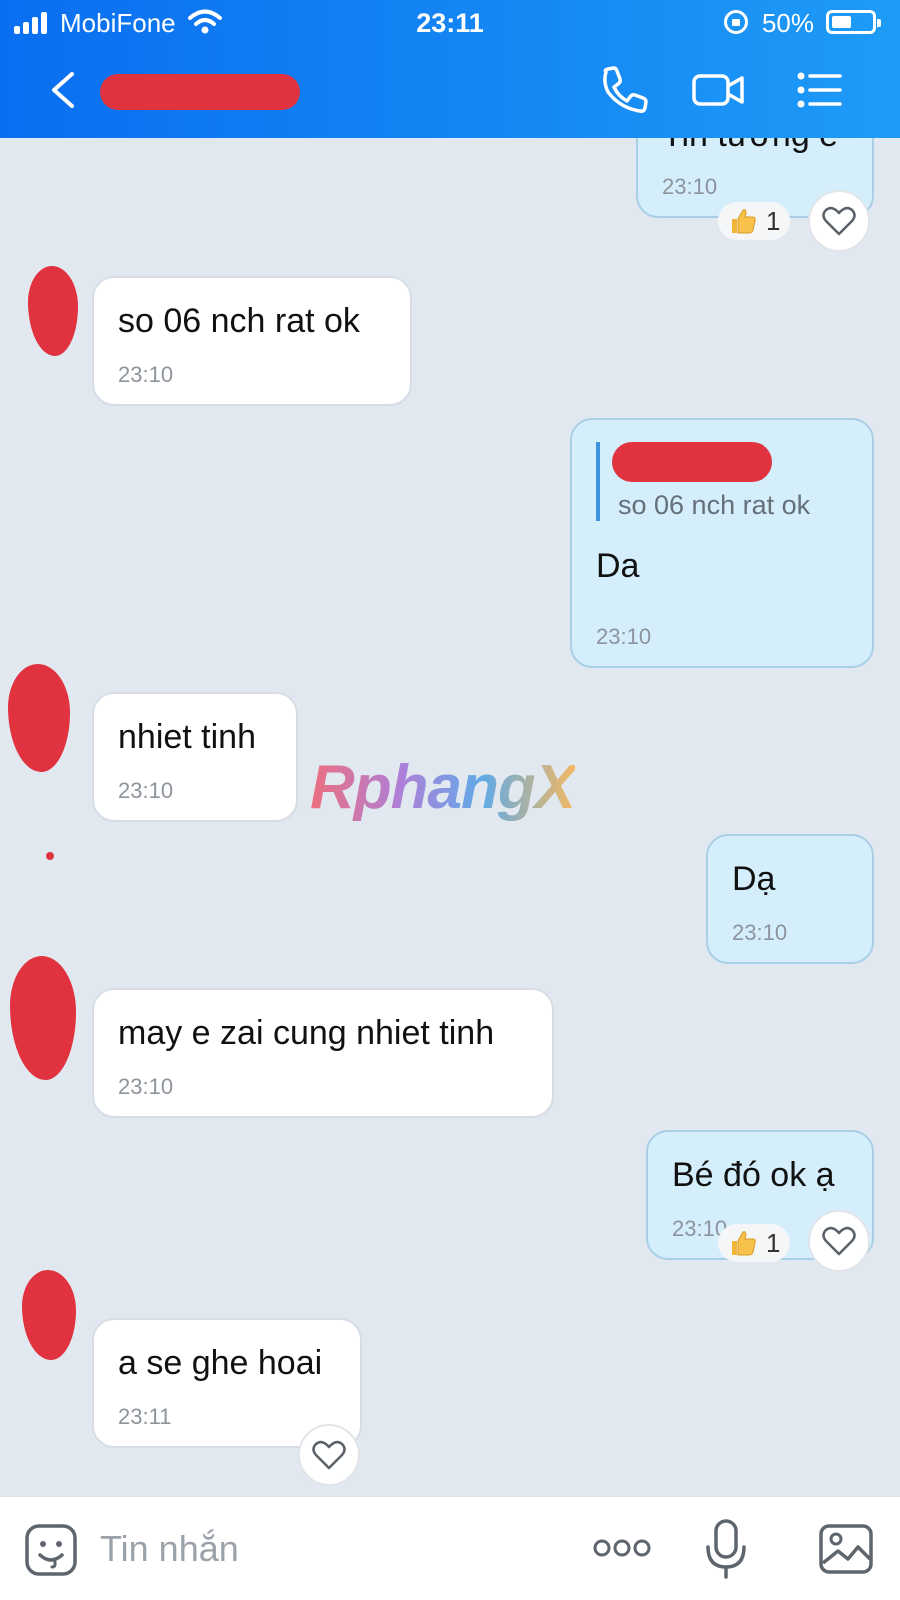 This screenshot has width=900, height=1600. I want to click on message-text: Dạ, so click(754, 879).